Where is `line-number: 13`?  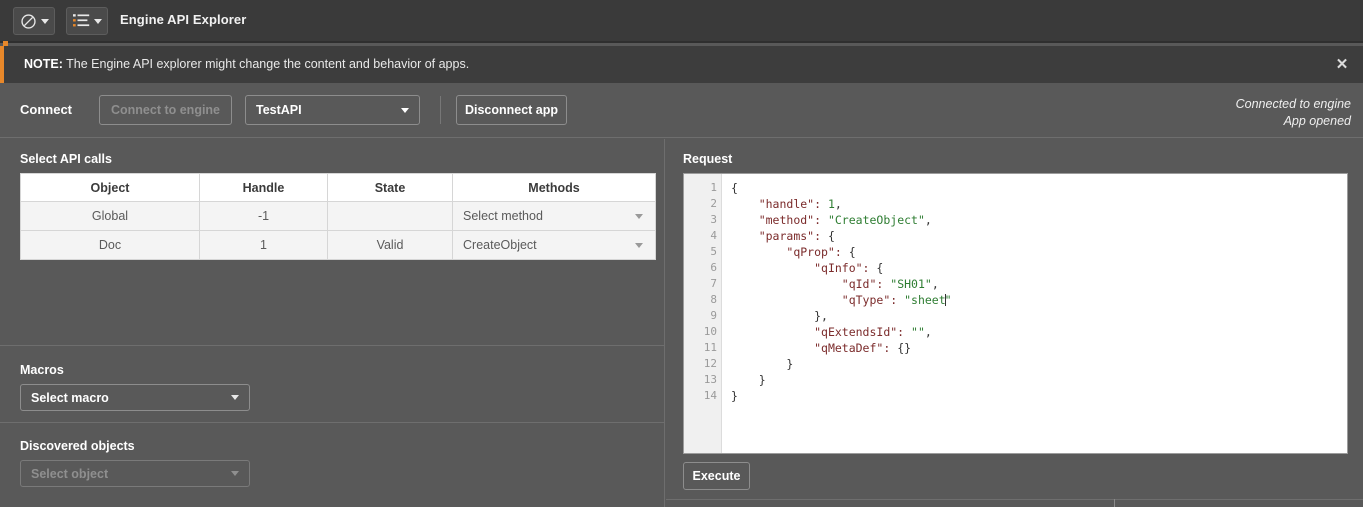
line-number: 13 is located at coordinates (710, 379).